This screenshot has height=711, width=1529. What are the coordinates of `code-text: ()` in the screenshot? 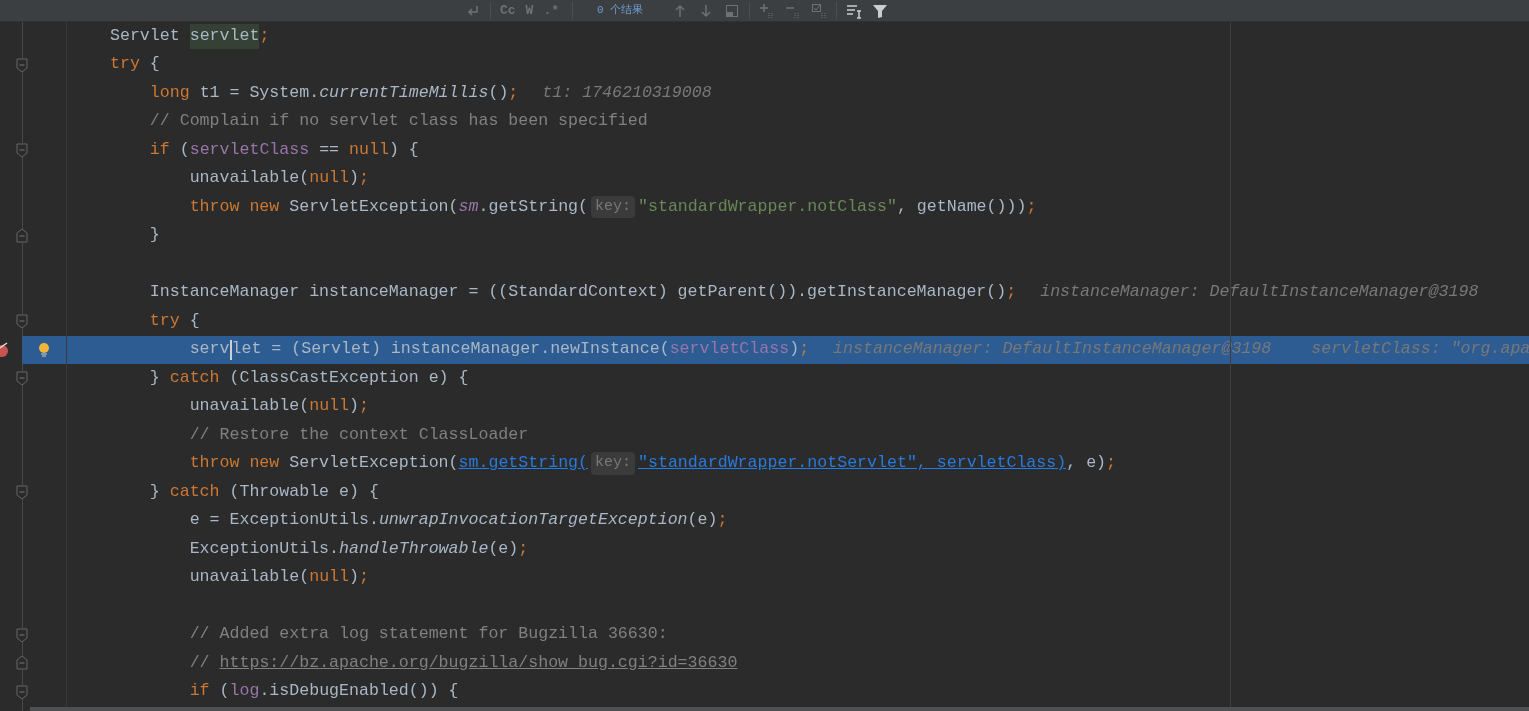 It's located at (498, 92).